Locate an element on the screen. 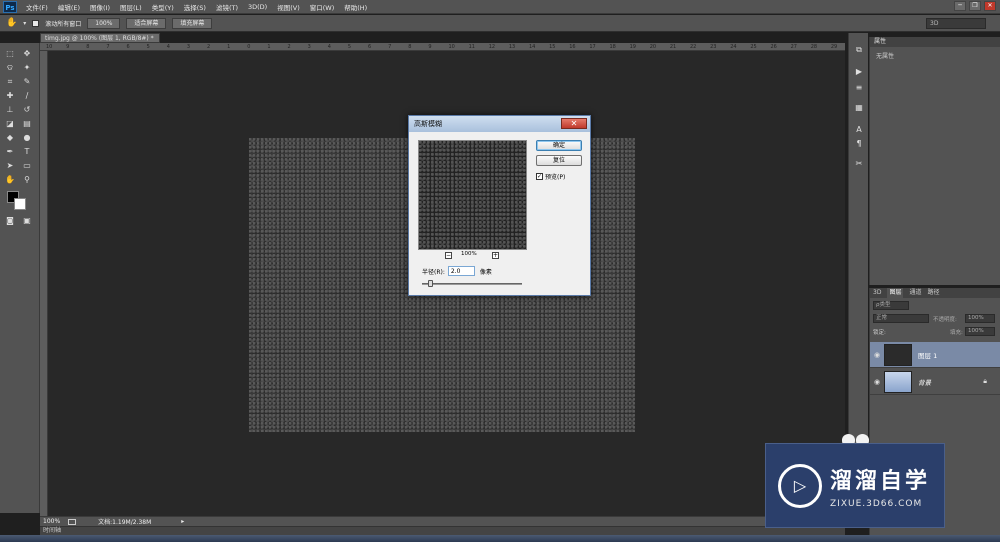 This screenshot has height=542, width=1000. menu-filter: 滤镜(T) is located at coordinates (227, 7).